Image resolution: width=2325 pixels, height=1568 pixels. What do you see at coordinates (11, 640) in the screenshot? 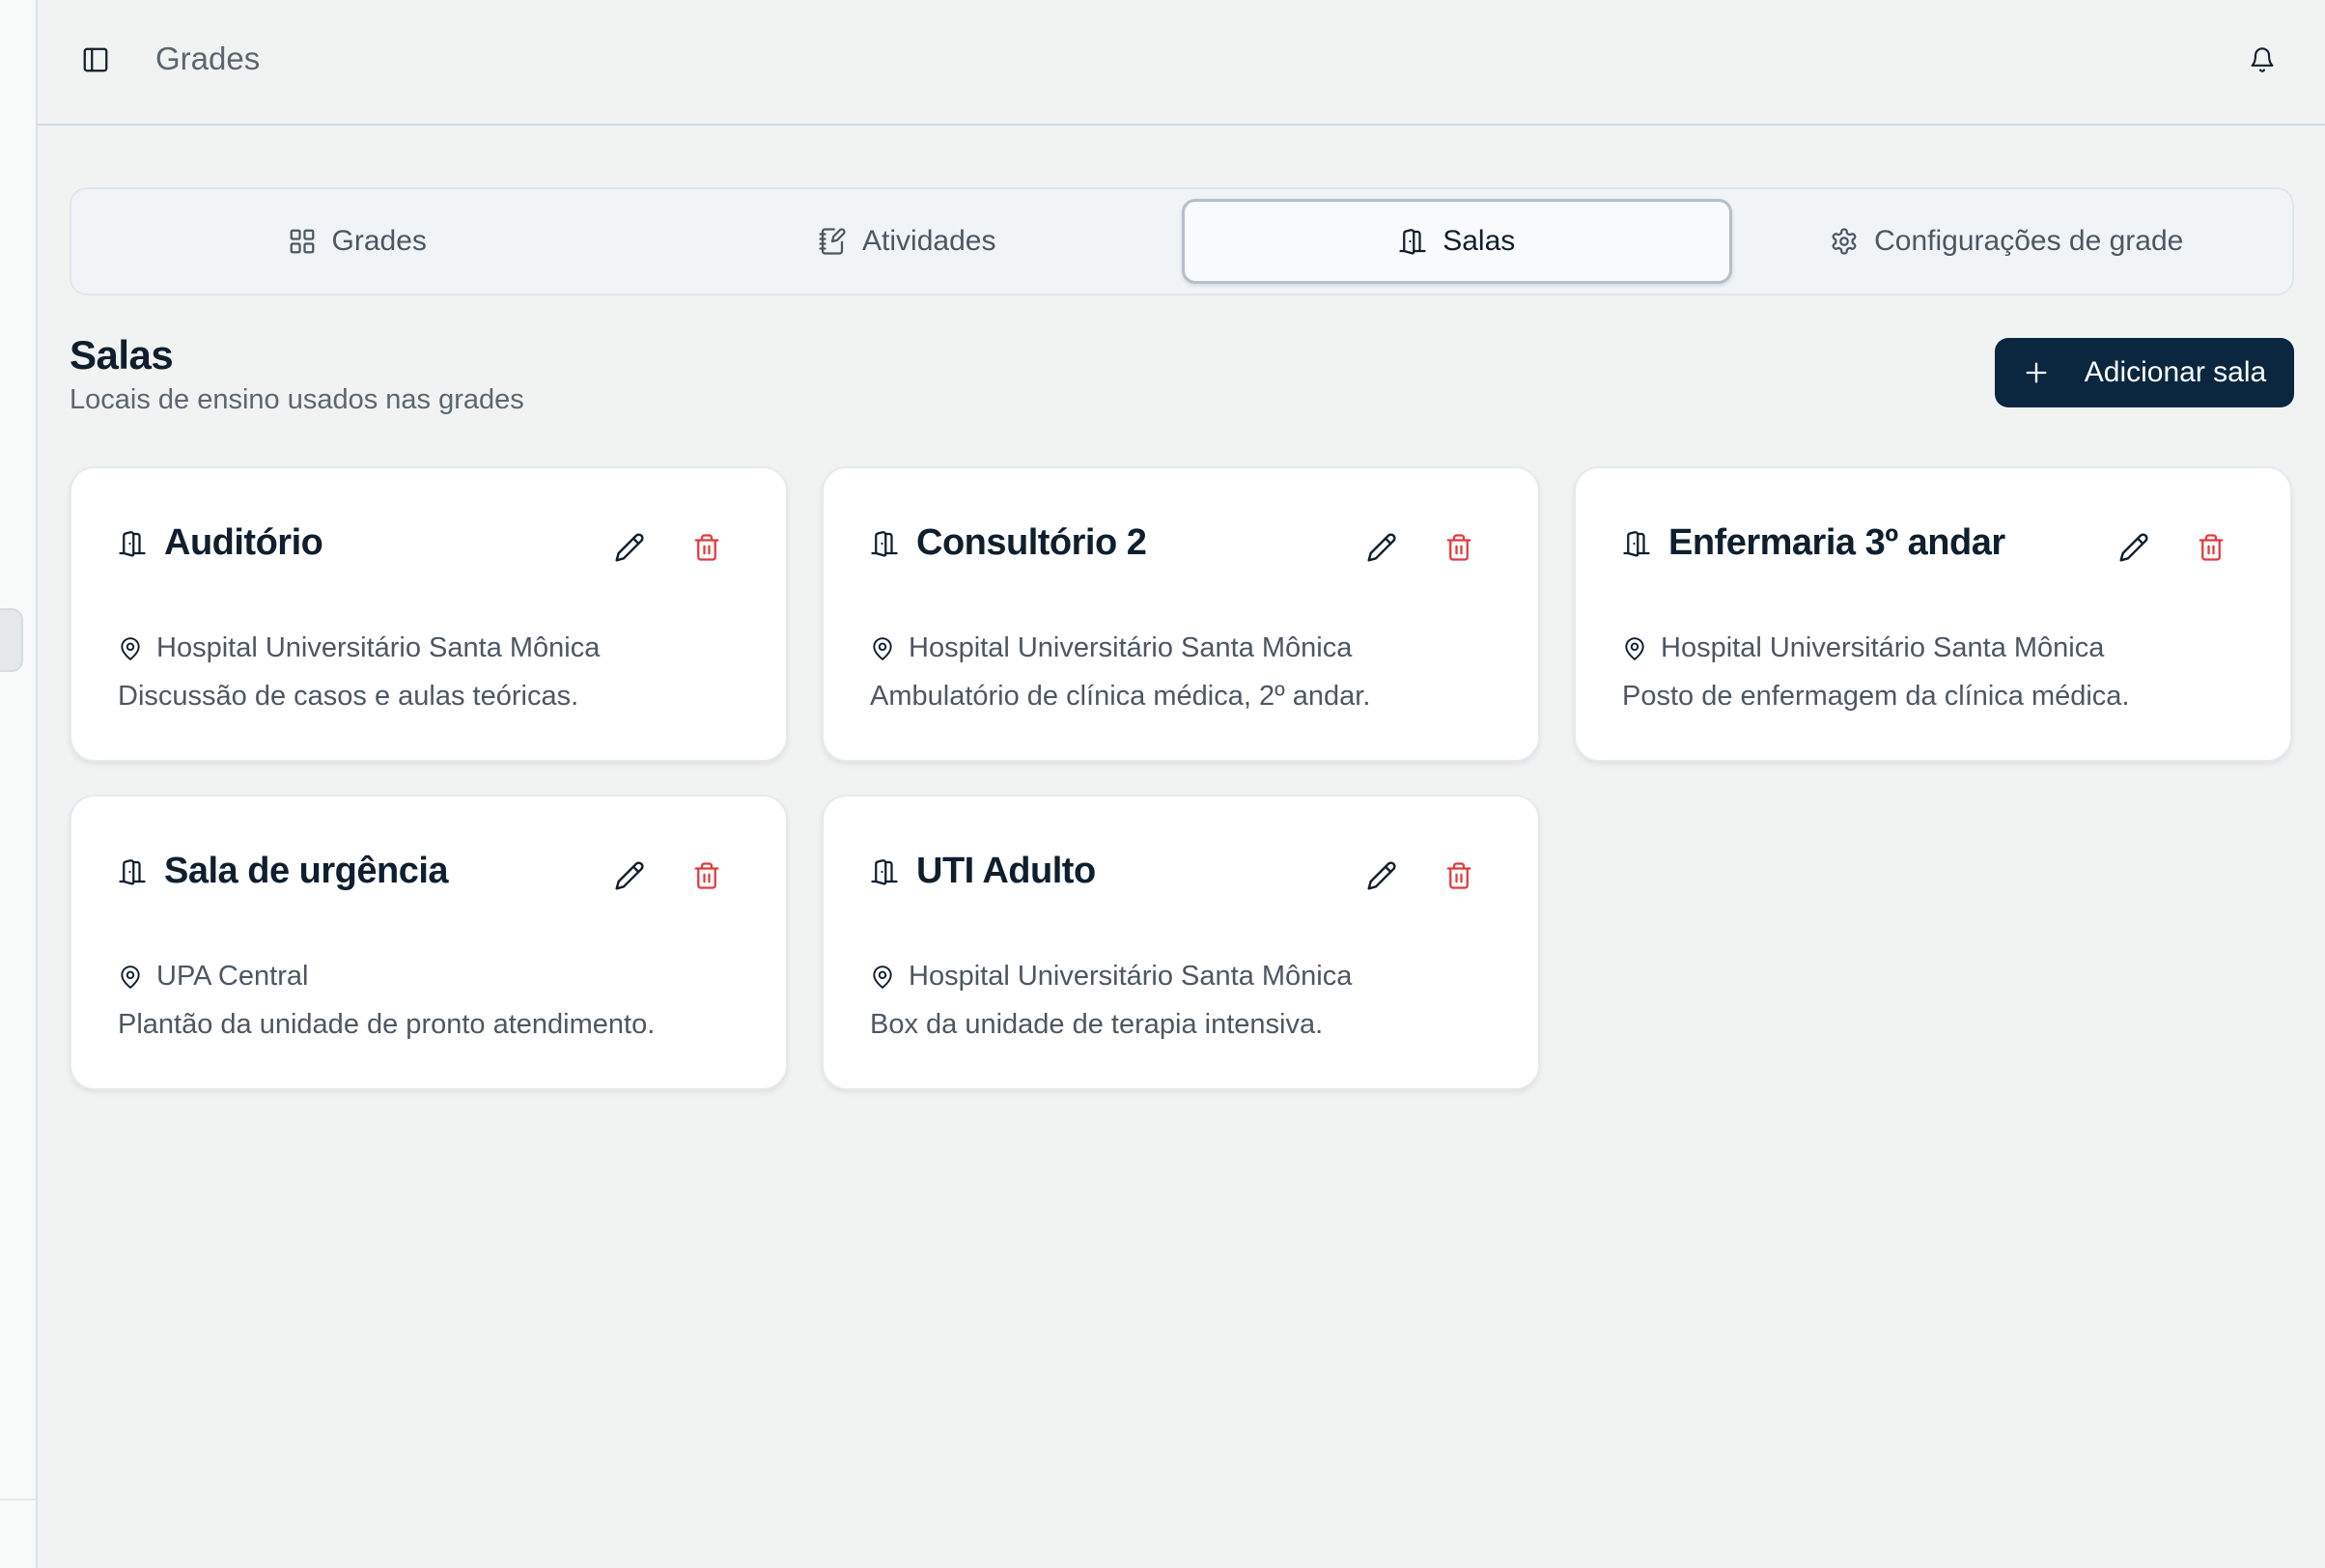
I see `sidebar-resize-handle` at bounding box center [11, 640].